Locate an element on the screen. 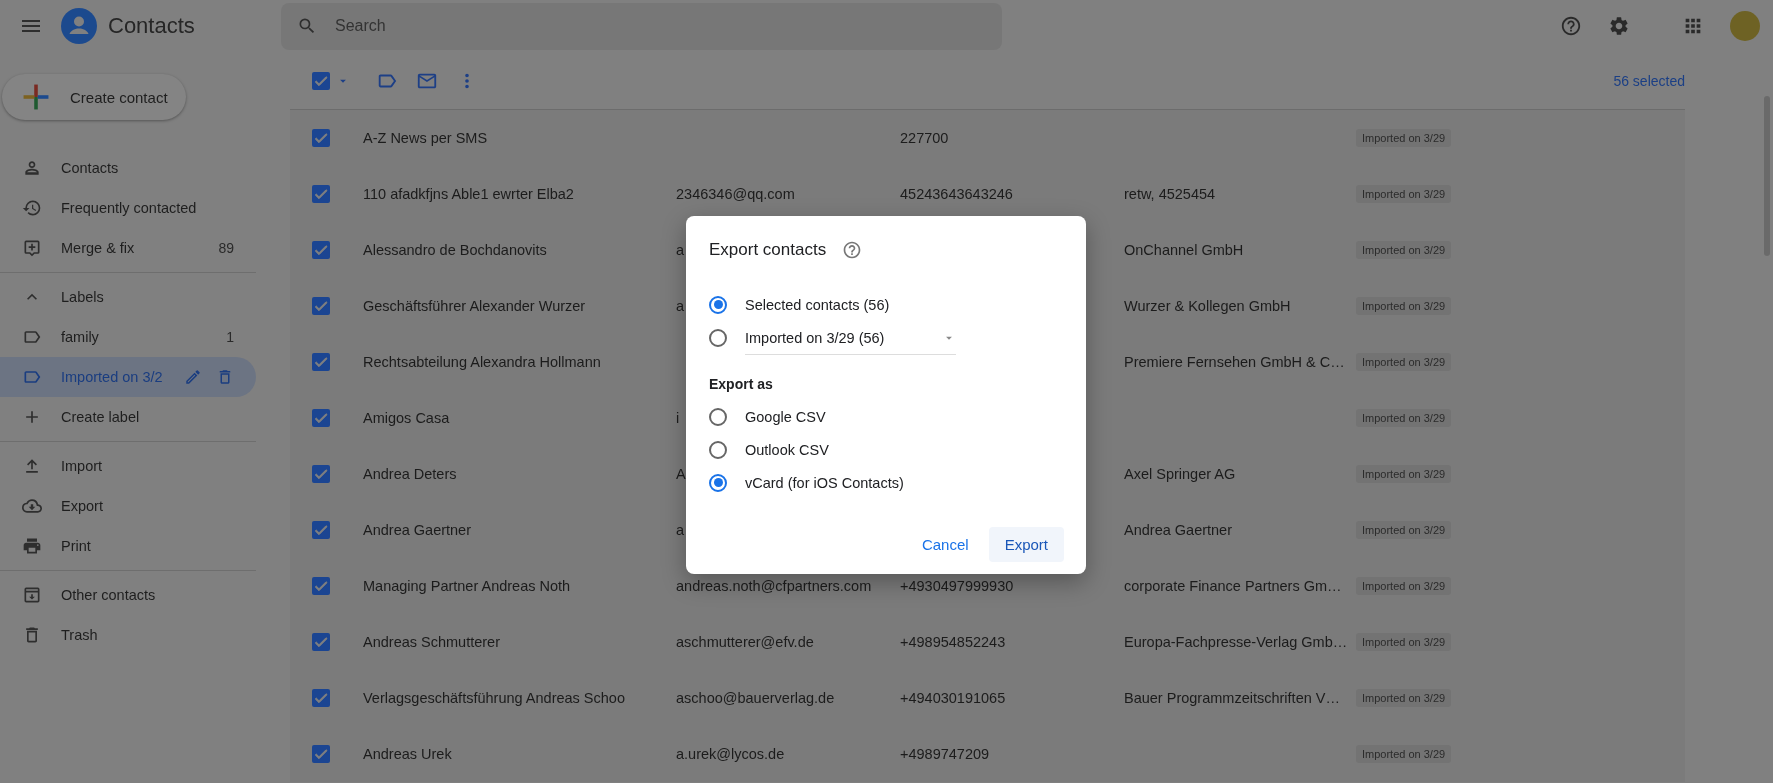  cancel-button: Cancel is located at coordinates (945, 544).